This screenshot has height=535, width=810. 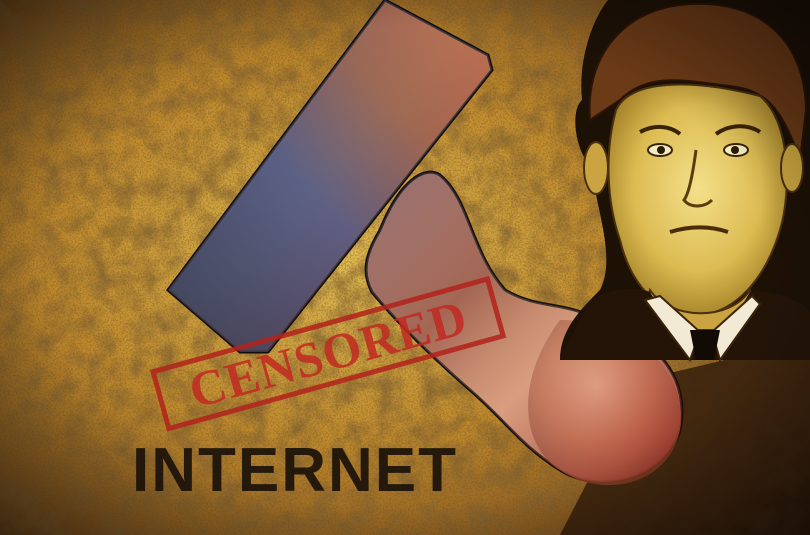 What do you see at coordinates (295, 470) in the screenshot?
I see `internet-caption: INTERNET` at bounding box center [295, 470].